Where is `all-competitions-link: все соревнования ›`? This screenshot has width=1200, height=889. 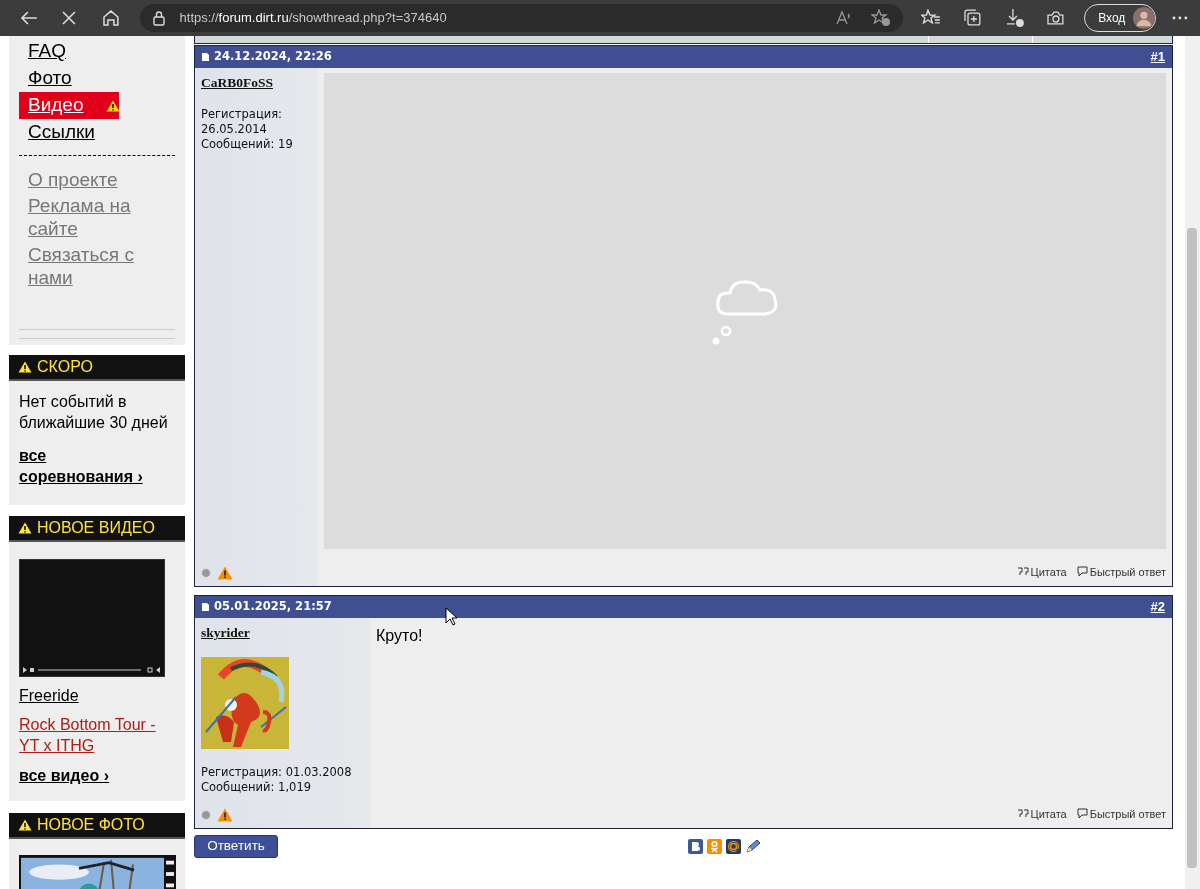
all-competitions-link: все соревнования › is located at coordinates (89, 466).